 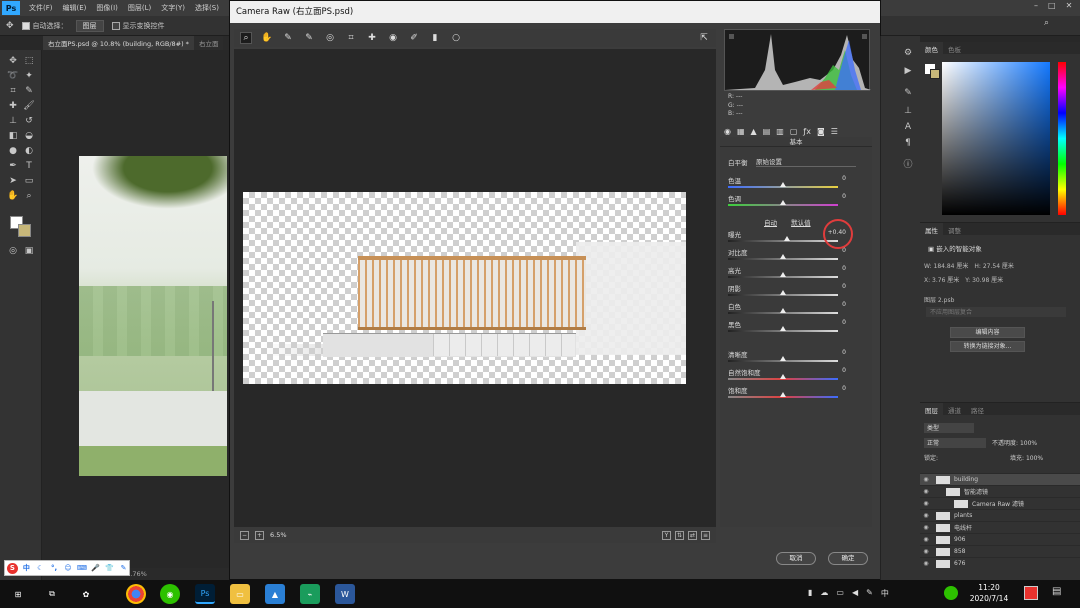 I want to click on color-sampler-icon: ✎, so click(x=309, y=38).